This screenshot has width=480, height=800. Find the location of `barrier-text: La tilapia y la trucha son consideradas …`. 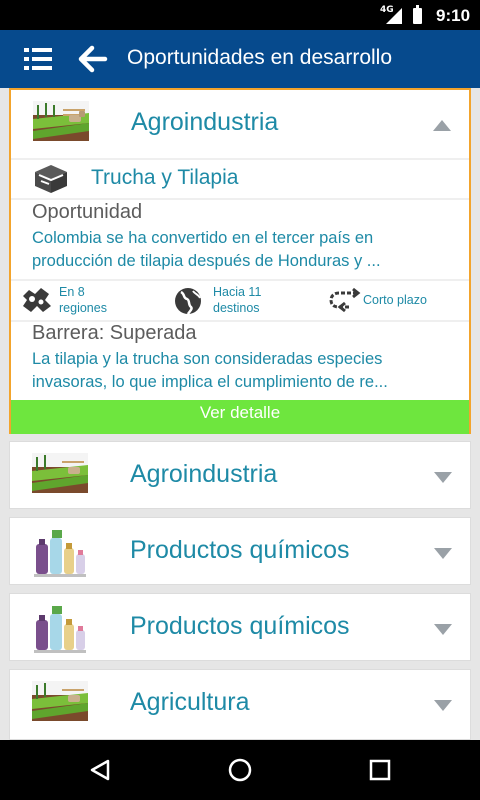

barrier-text: La tilapia y la trucha son consideradas … is located at coordinates (239, 371).